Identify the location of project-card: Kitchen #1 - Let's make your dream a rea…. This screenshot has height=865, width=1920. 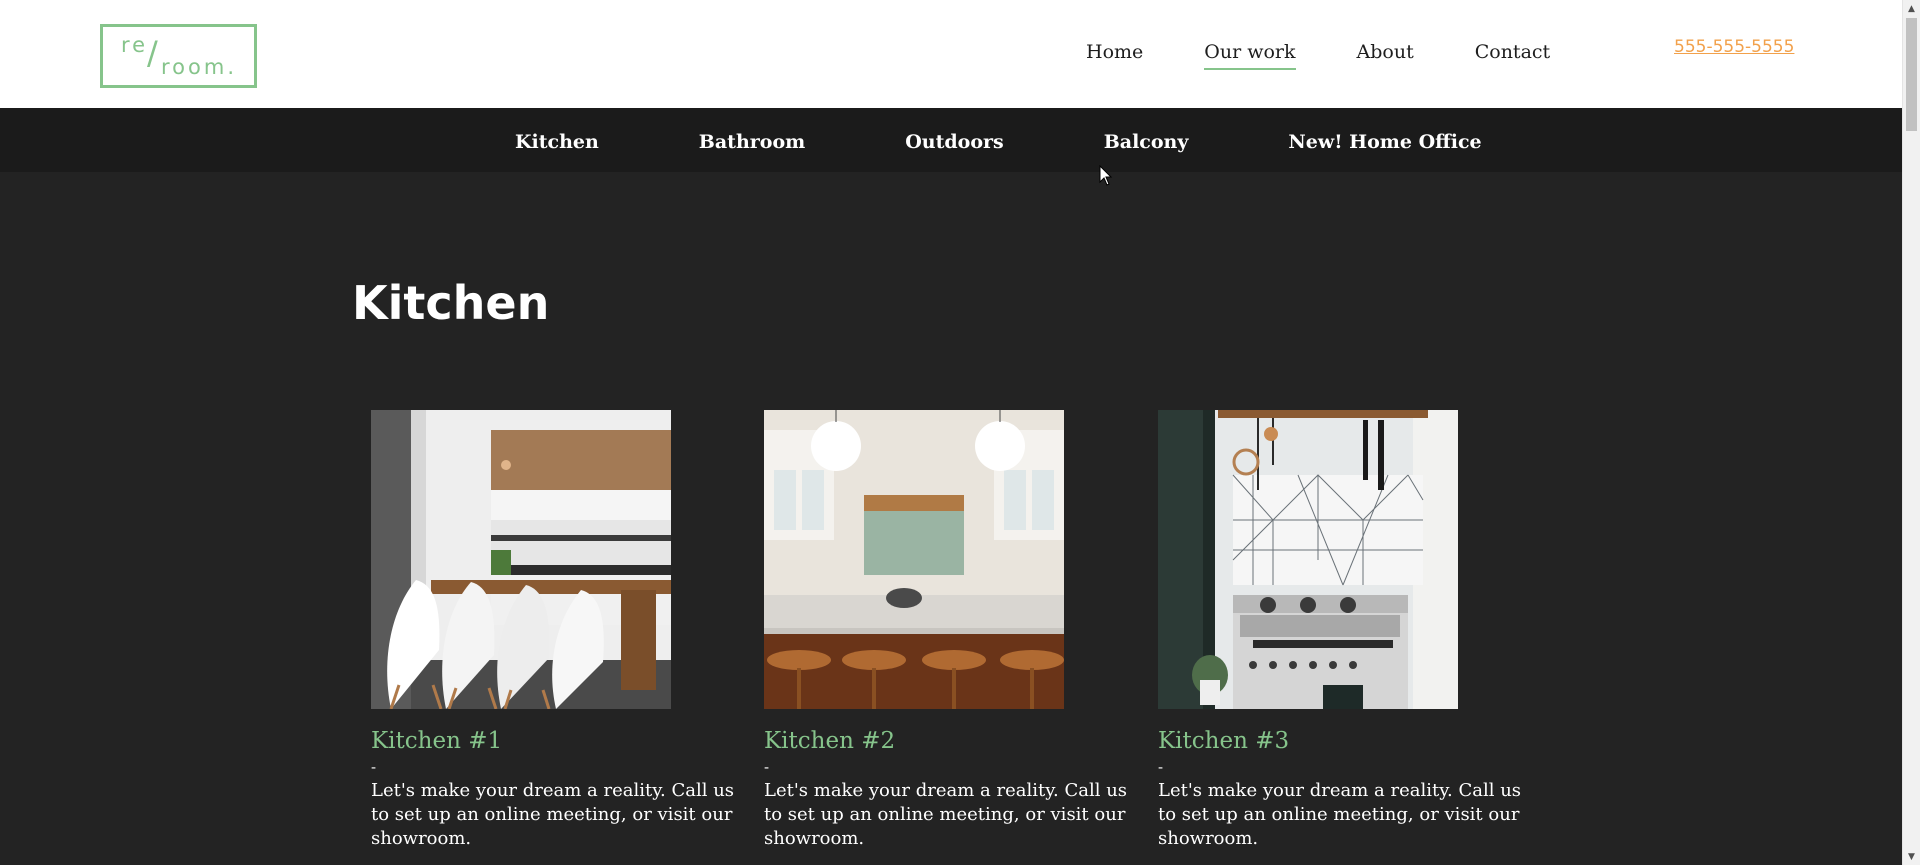
(556, 630).